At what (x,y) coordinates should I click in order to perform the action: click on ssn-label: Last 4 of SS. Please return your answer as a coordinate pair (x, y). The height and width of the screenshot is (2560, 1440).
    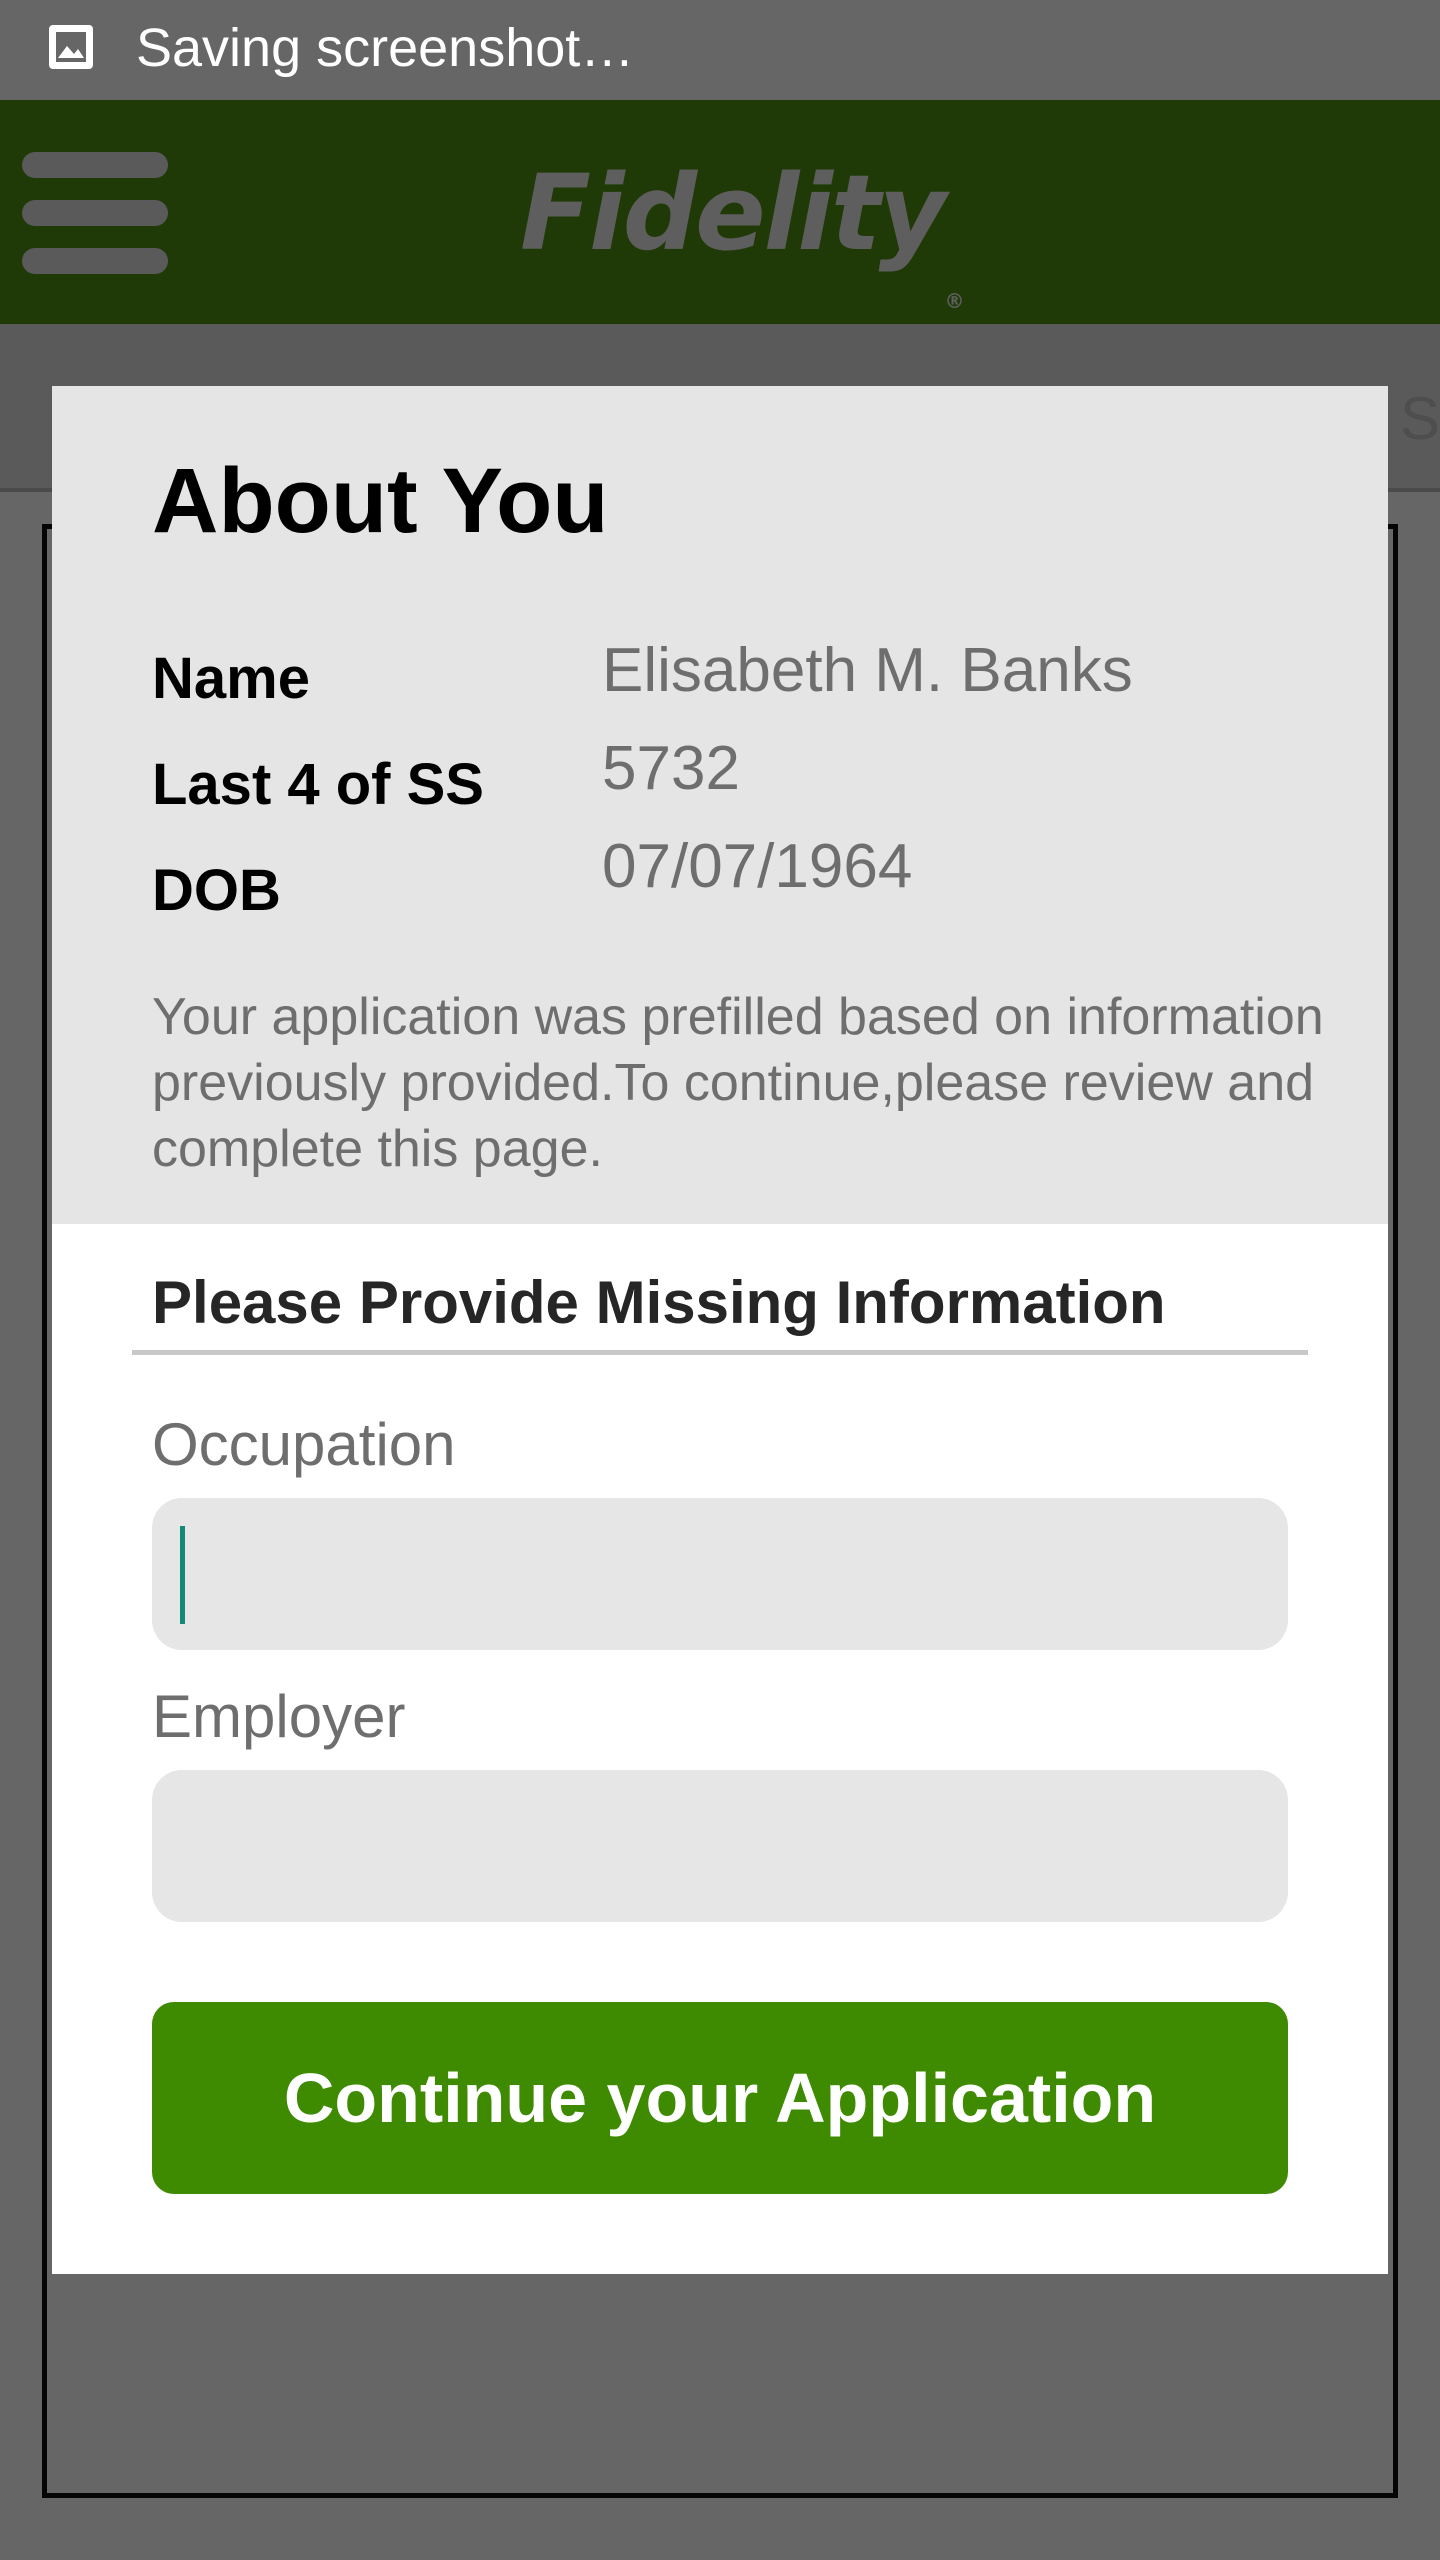
    Looking at the image, I should click on (318, 784).